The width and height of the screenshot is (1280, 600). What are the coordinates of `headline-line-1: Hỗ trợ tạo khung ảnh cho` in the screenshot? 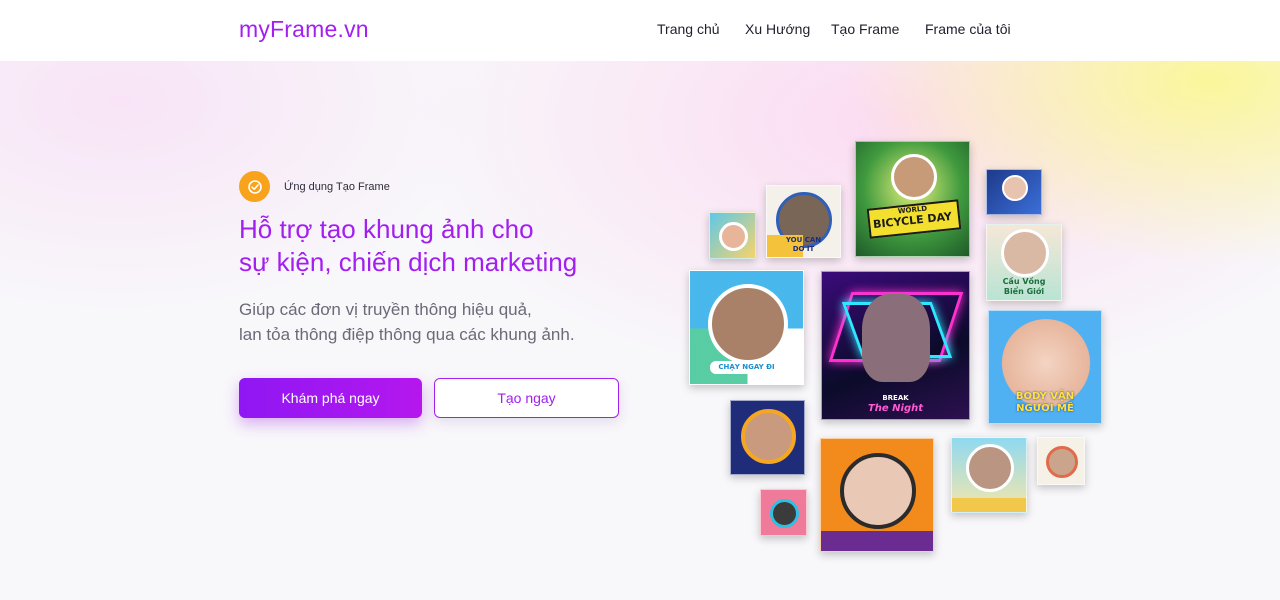 It's located at (386, 229).